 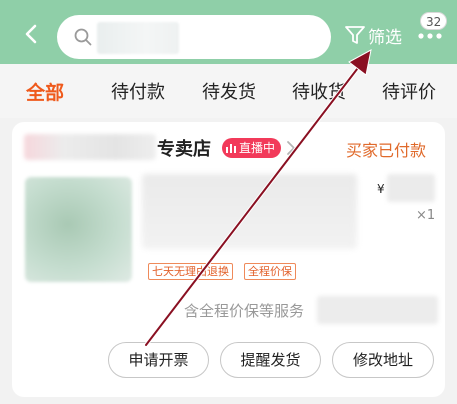 I want to click on tab-all: 全部, so click(x=45, y=91).